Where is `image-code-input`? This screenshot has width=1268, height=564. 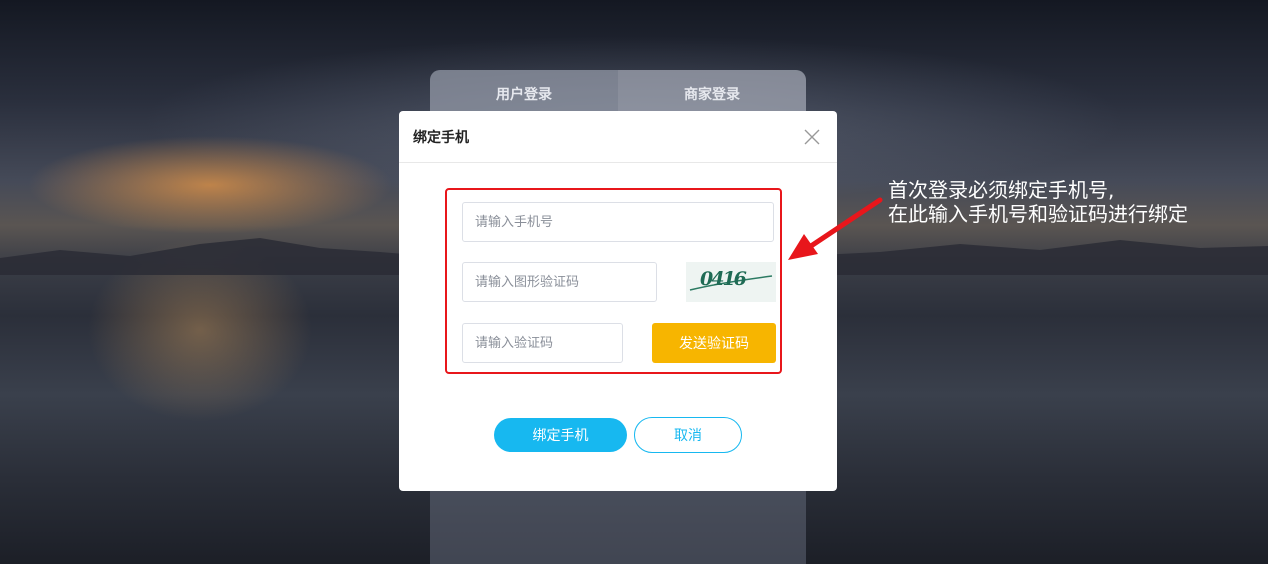
image-code-input is located at coordinates (559, 282).